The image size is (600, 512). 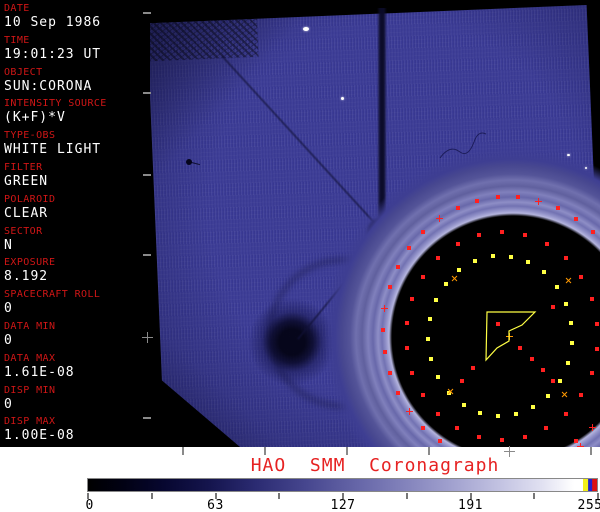 I want to click on field-label: POLAROID, so click(x=30, y=199).